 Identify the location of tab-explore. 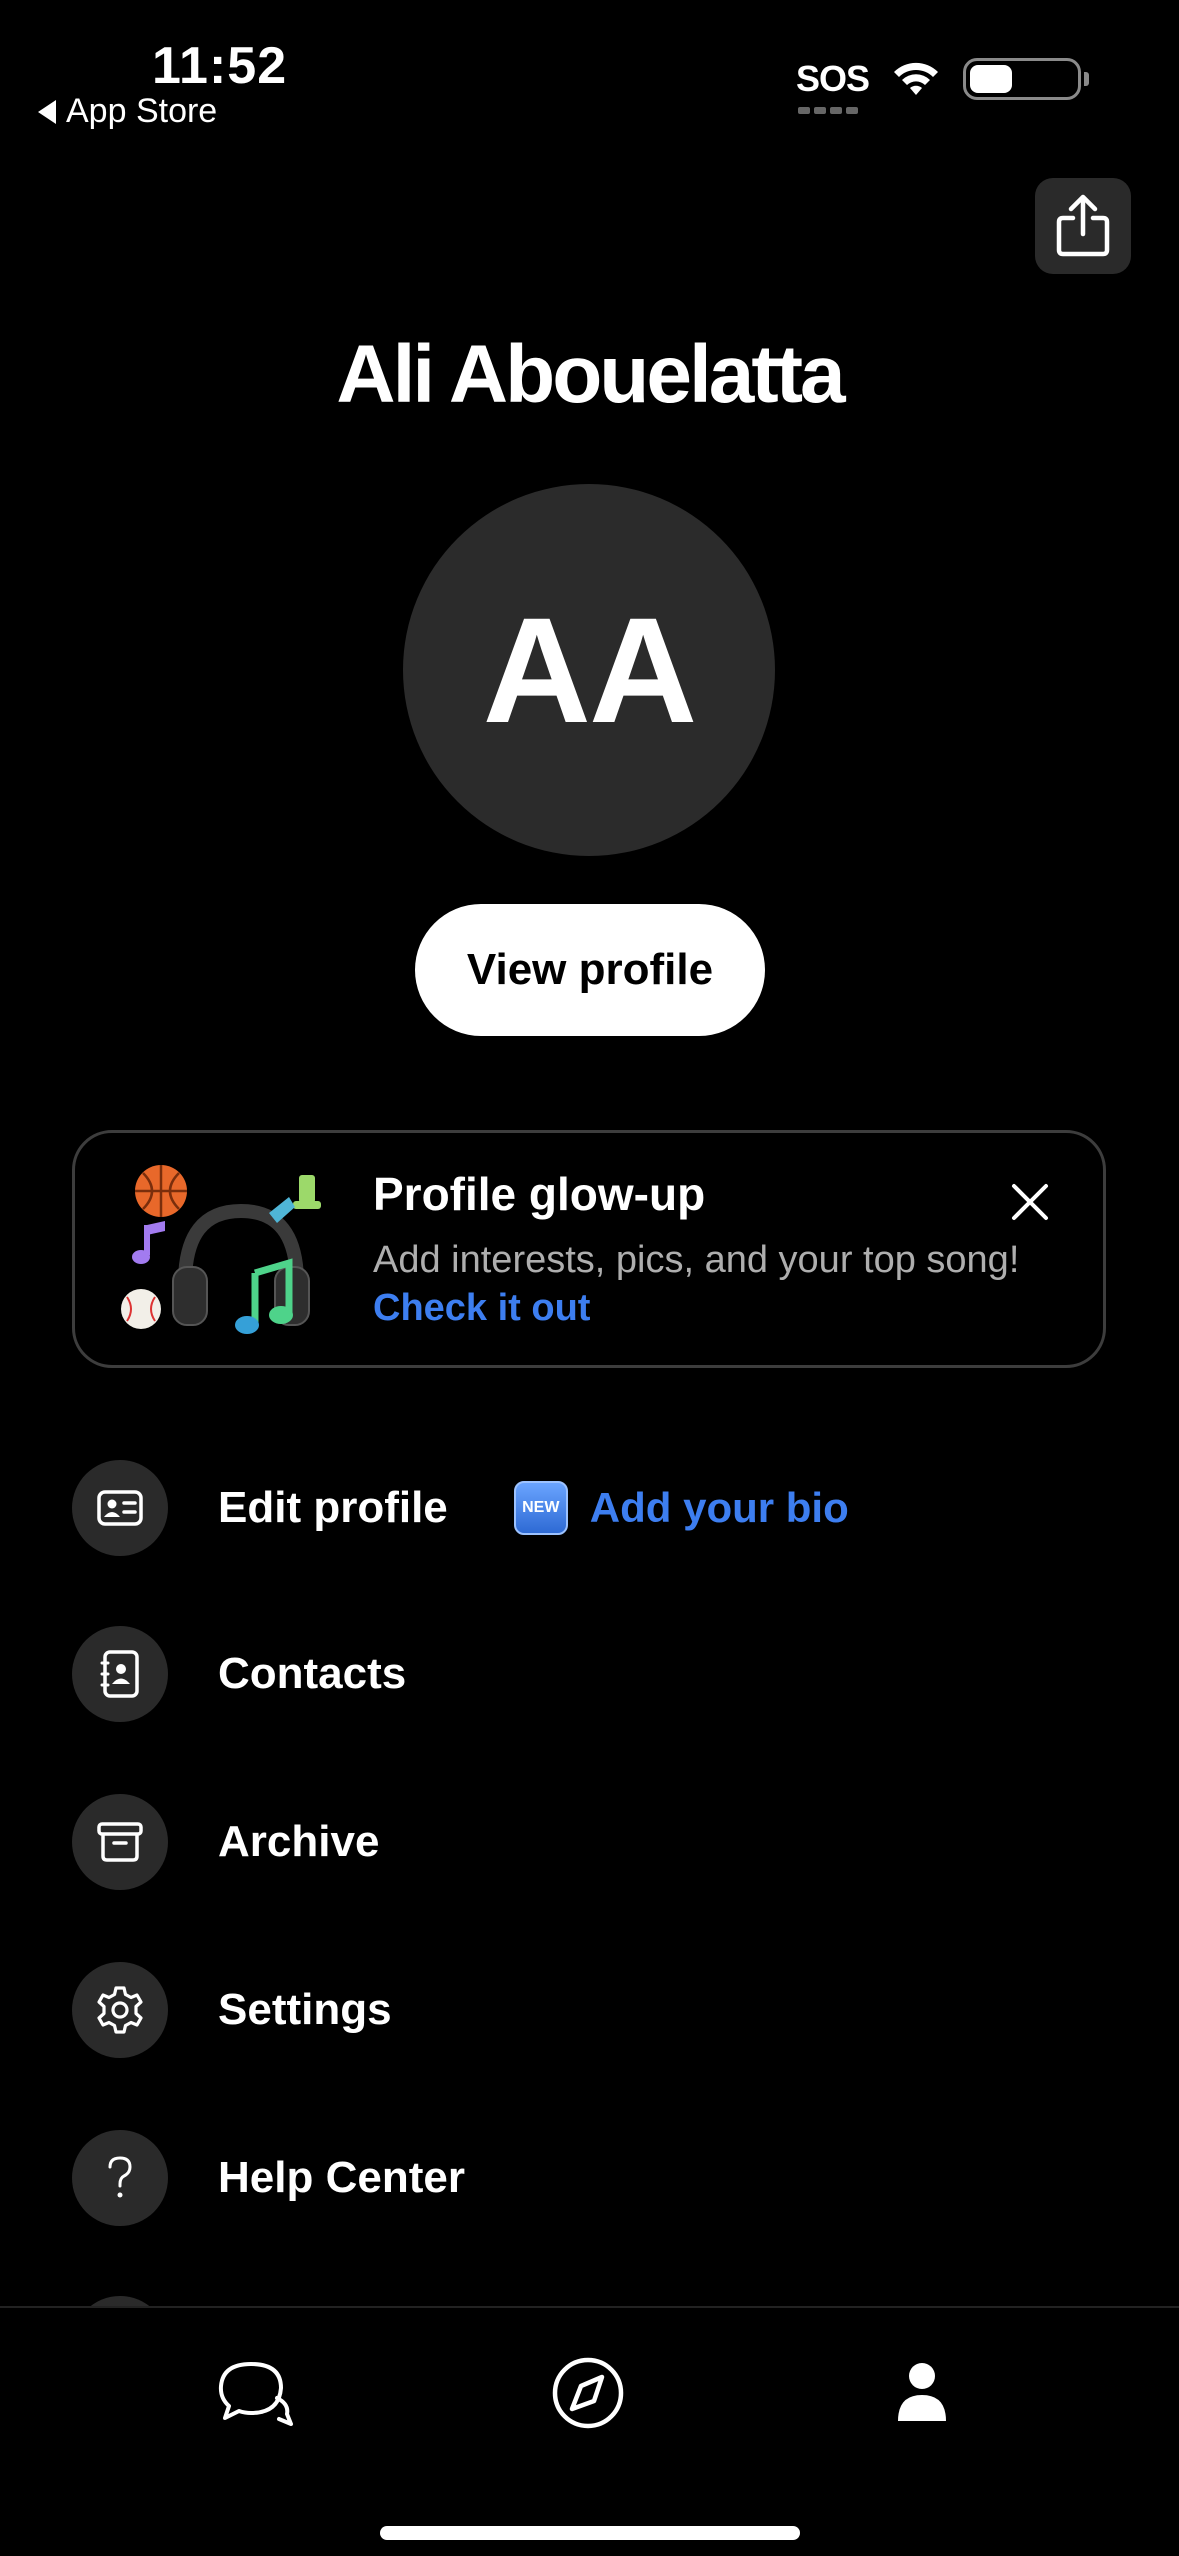
(588, 2393).